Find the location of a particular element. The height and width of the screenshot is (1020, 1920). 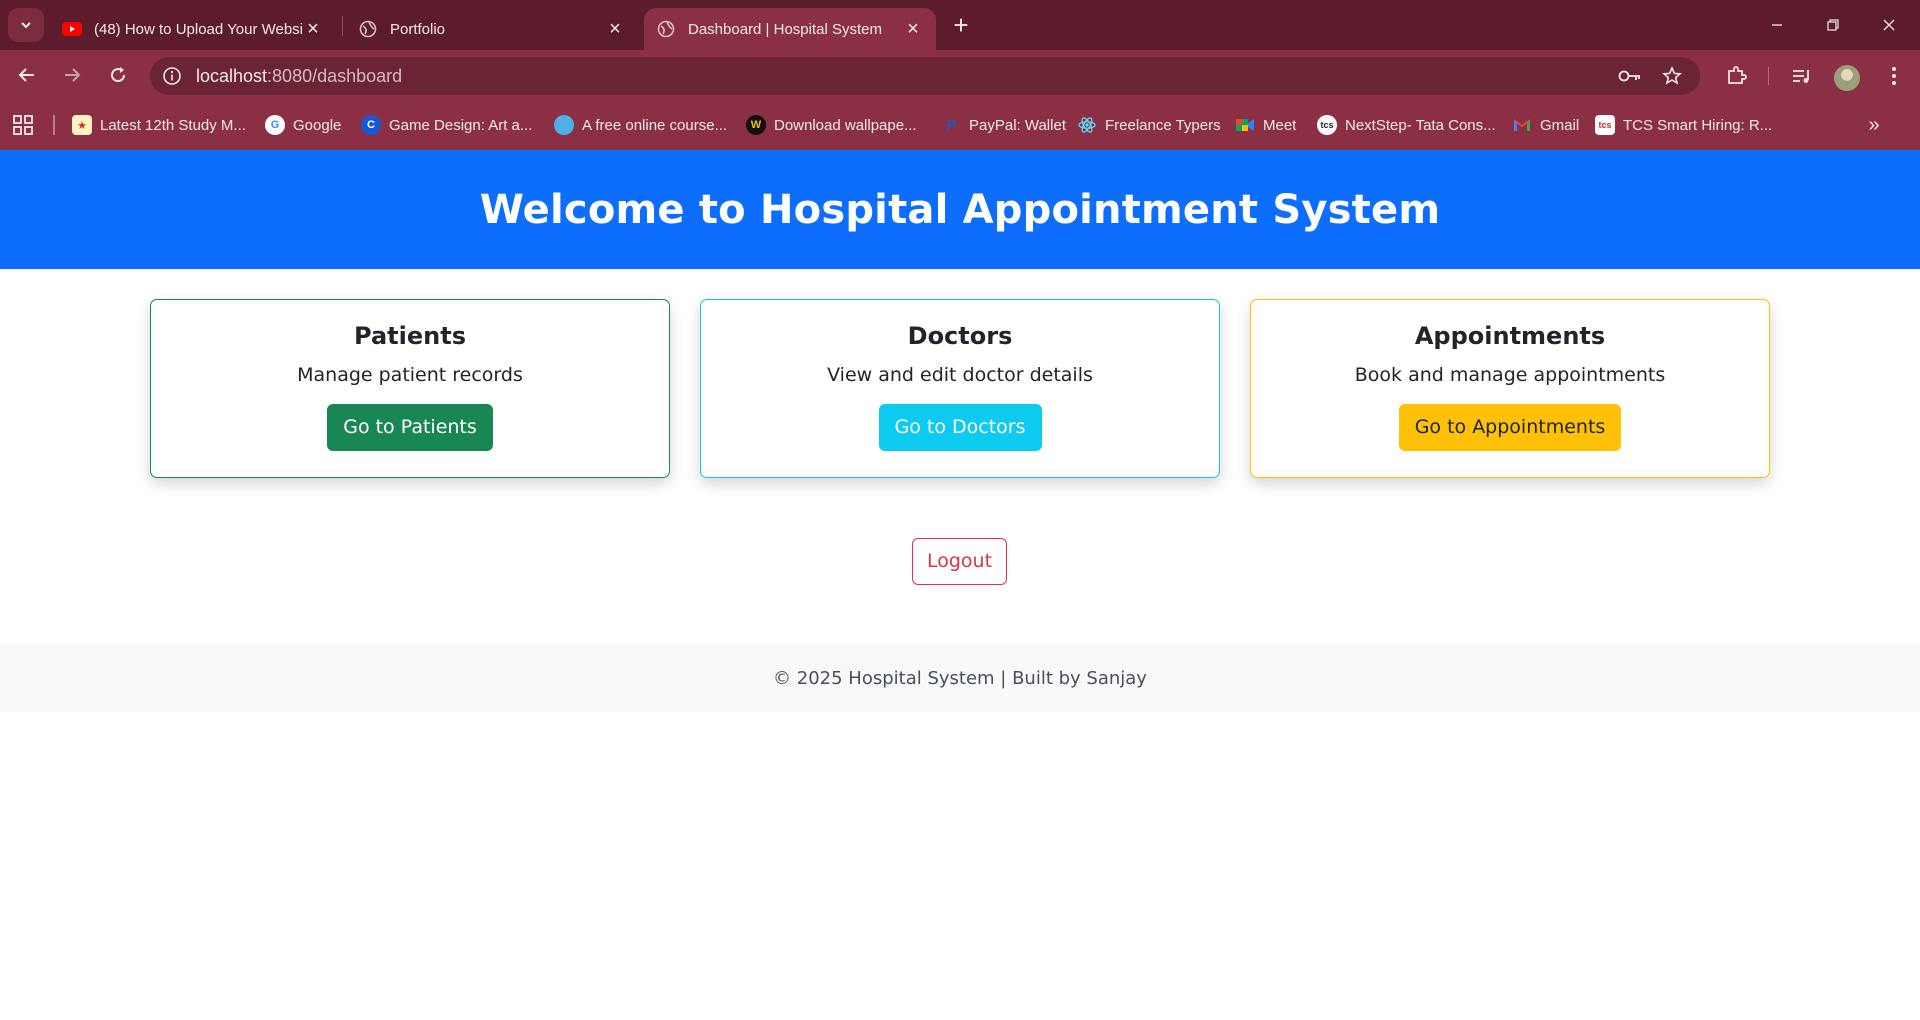

course-site-icon is located at coordinates (564, 125).